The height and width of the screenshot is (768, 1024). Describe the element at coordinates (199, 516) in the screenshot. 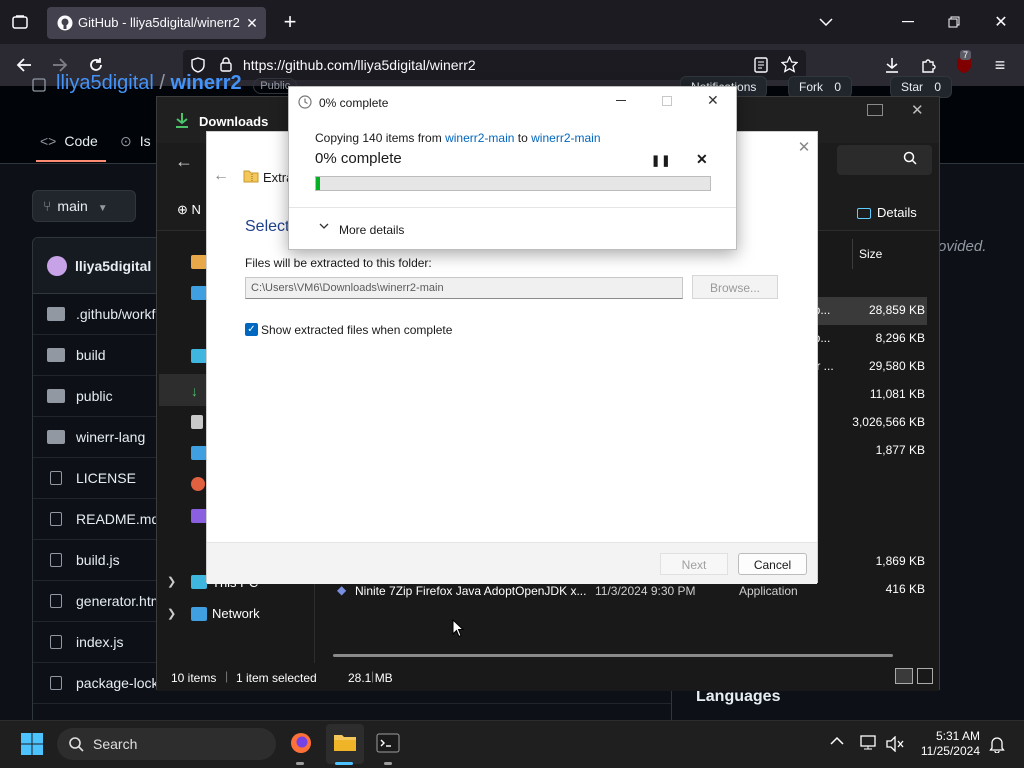

I see `videos-icon` at that location.